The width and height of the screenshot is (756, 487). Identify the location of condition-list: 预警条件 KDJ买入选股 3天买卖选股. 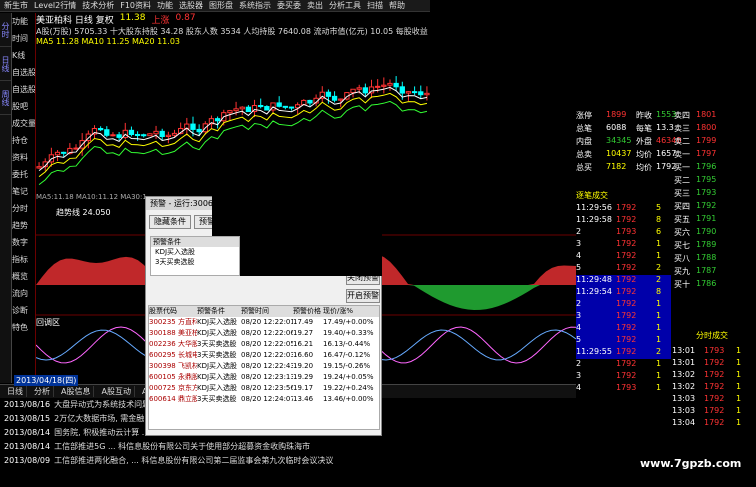
(195, 256).